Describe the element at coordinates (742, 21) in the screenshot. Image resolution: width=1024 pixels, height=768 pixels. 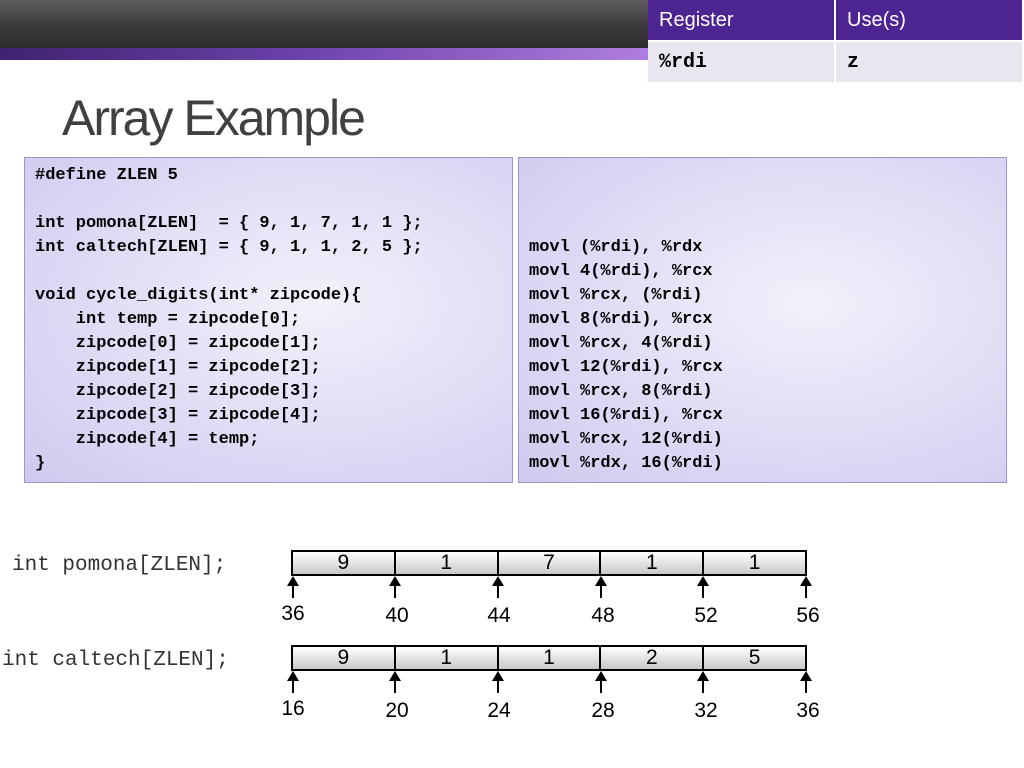
I see `register-header-cell: Register` at that location.